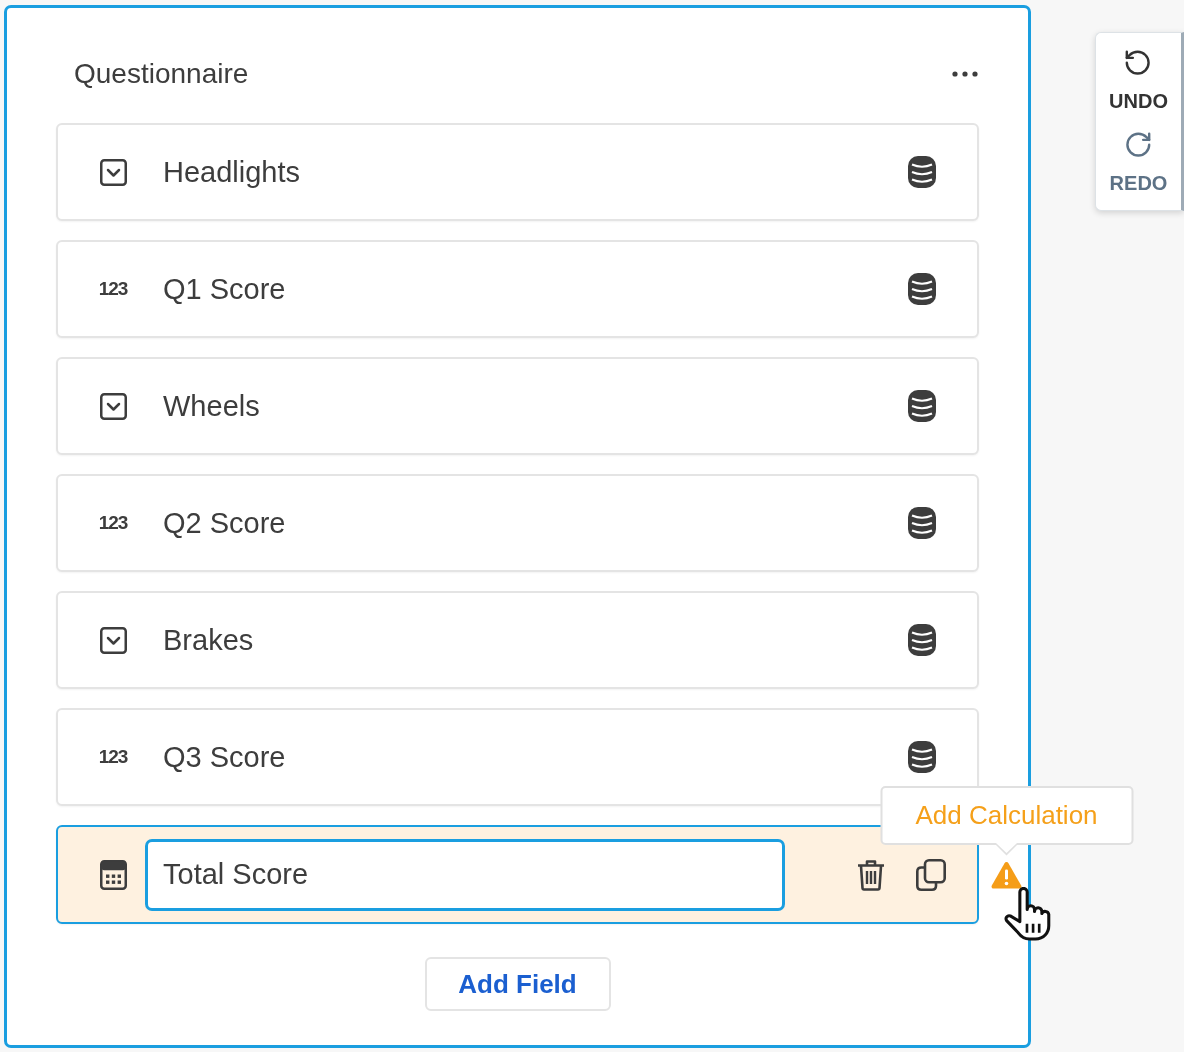  What do you see at coordinates (517, 289) in the screenshot?
I see `field-row: 123 Q1 Score` at bounding box center [517, 289].